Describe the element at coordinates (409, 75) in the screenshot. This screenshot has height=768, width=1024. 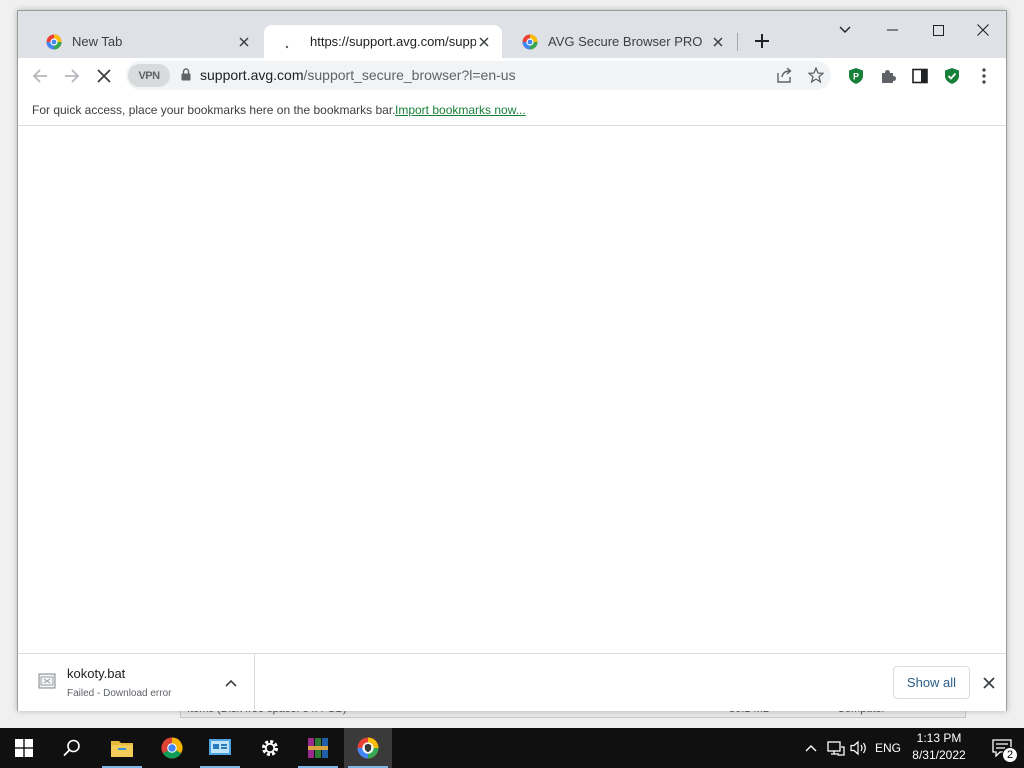
I see `url-path: /support_secure_browser?l=en-us` at that location.